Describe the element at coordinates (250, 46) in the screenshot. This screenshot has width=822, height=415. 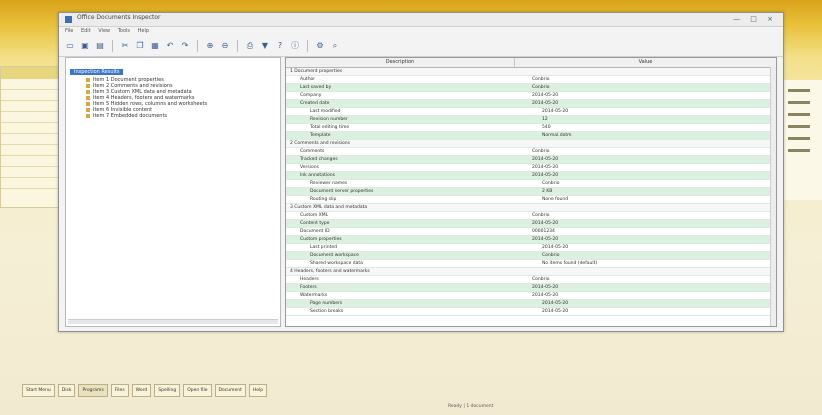
I see `print-icon: ⎙` at that location.